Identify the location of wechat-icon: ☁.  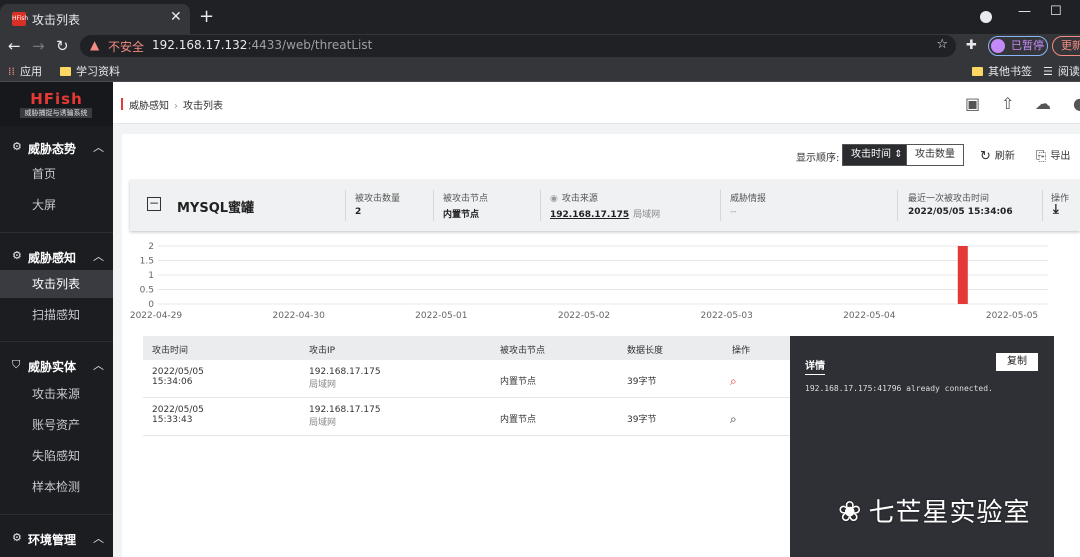
(1043, 103).